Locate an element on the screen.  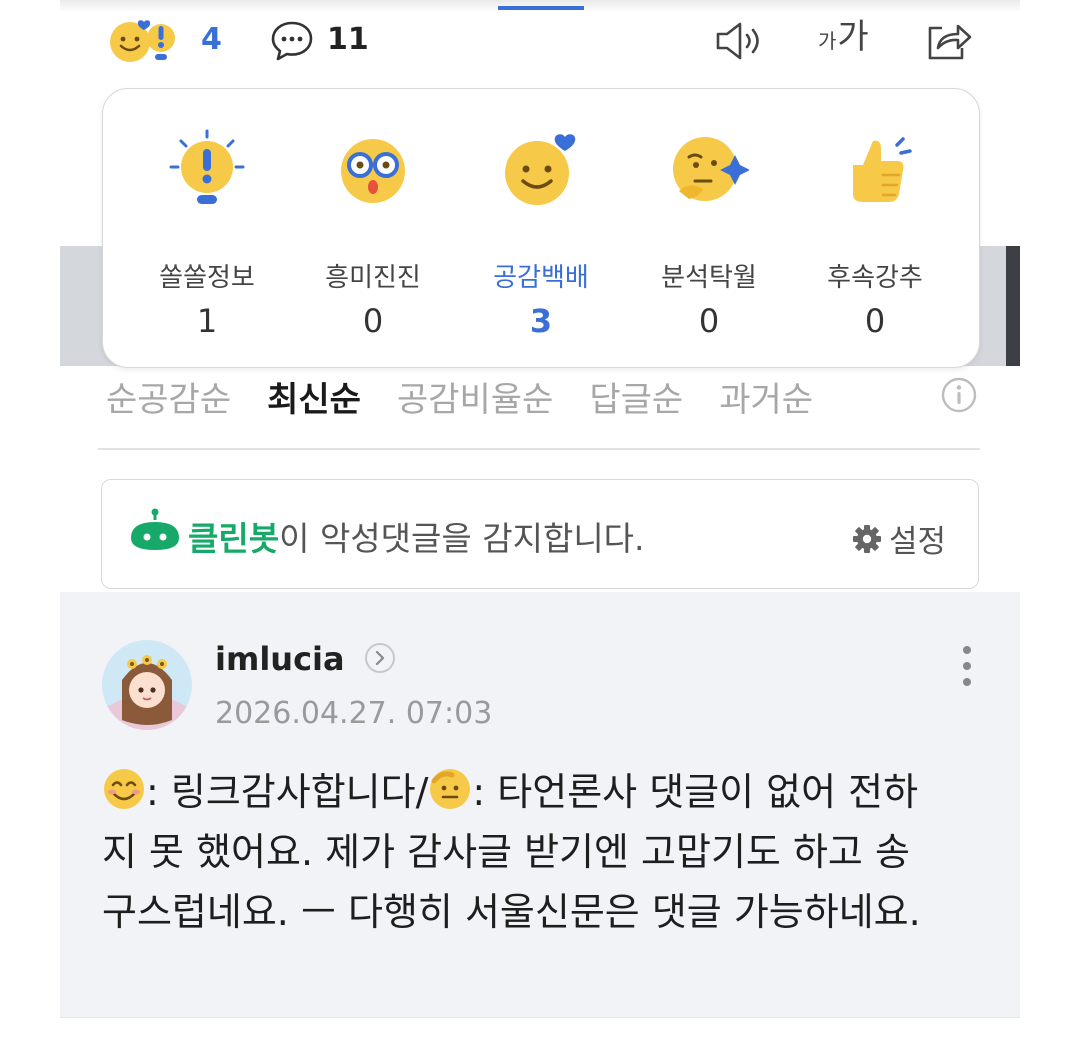
thumbs-up-icon is located at coordinates (882, 169).